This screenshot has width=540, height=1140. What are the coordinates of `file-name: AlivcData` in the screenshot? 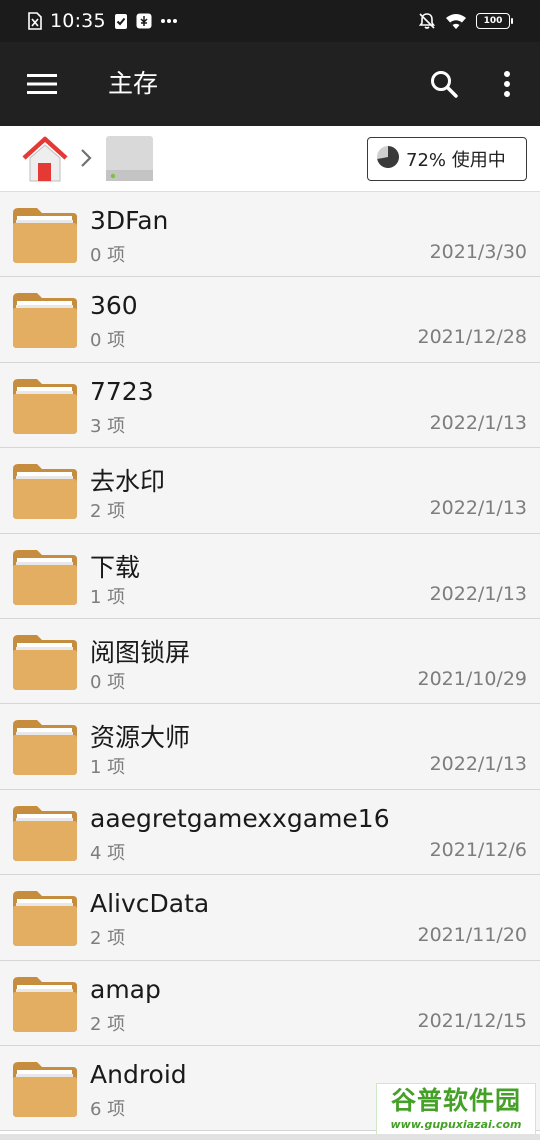 It's located at (150, 904).